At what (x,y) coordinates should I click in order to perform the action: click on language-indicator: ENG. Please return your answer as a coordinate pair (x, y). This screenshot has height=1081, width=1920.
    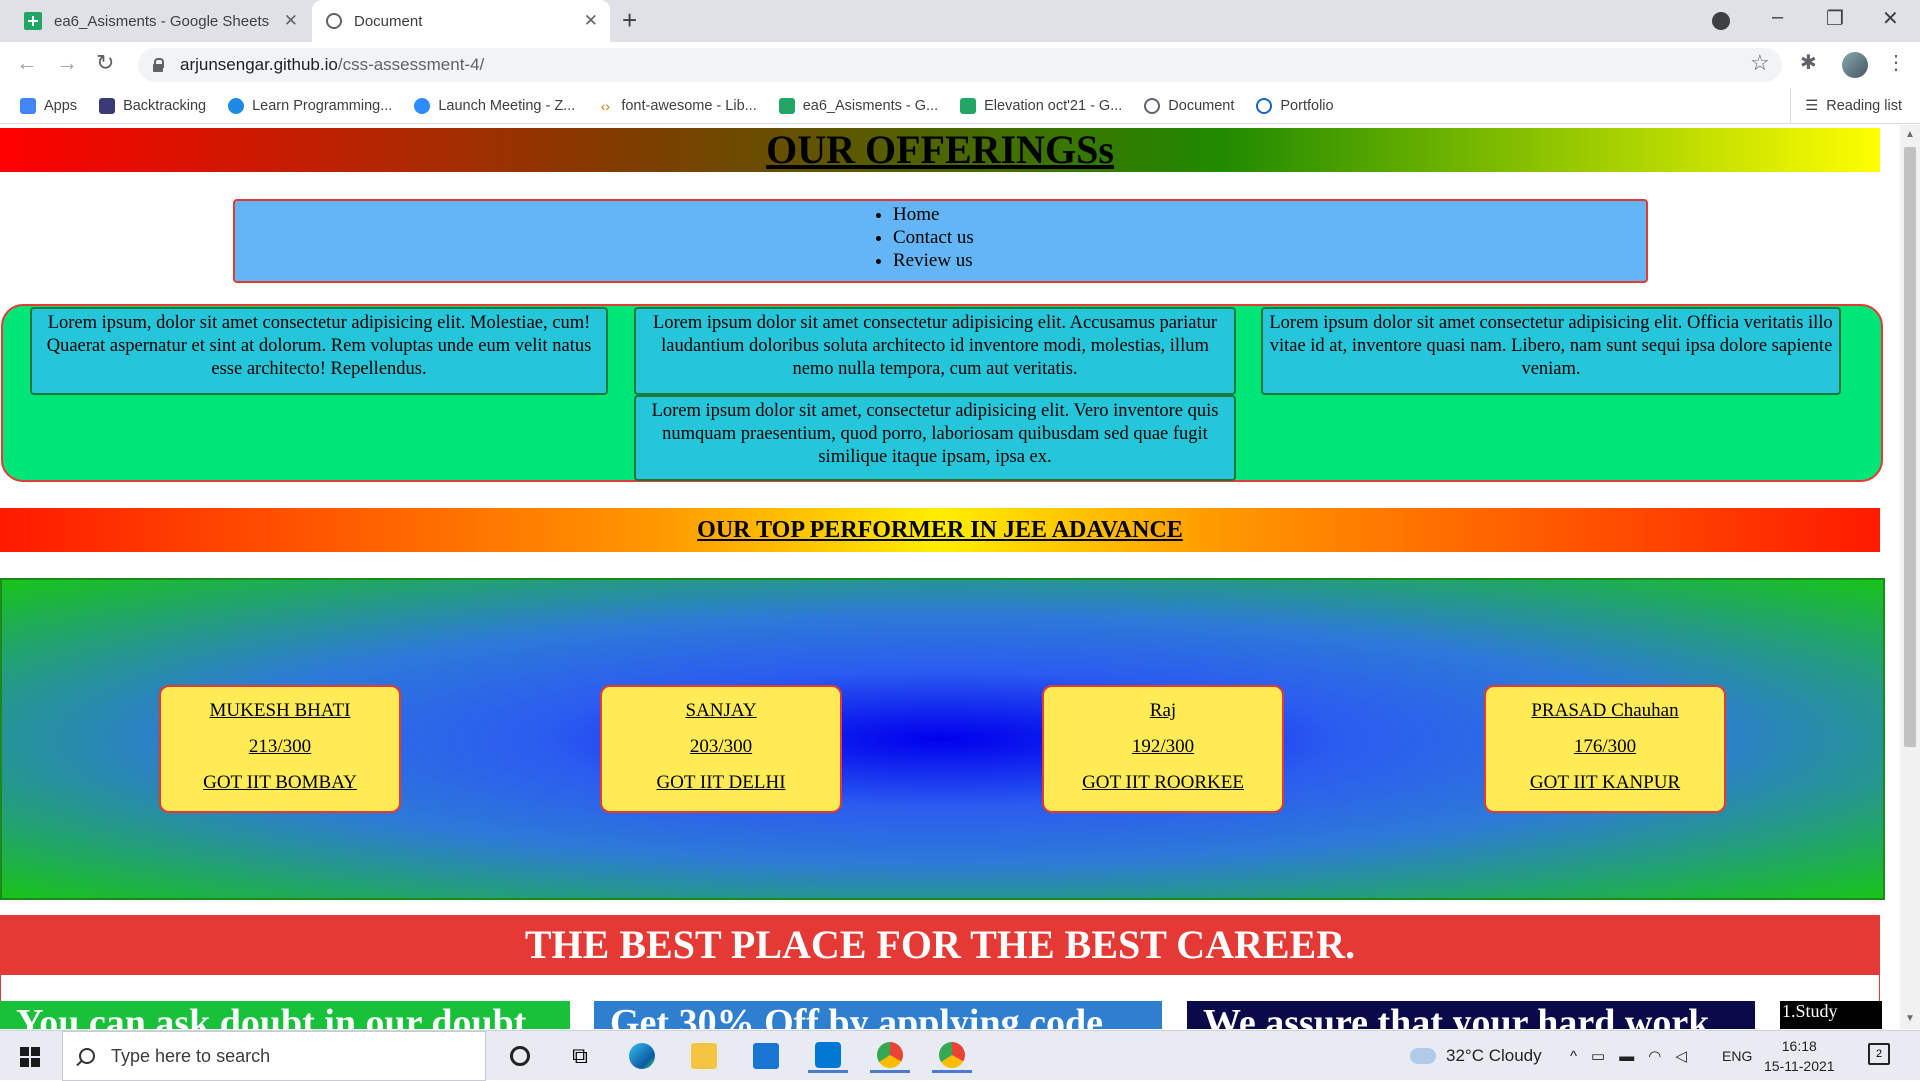
    Looking at the image, I should click on (1737, 1056).